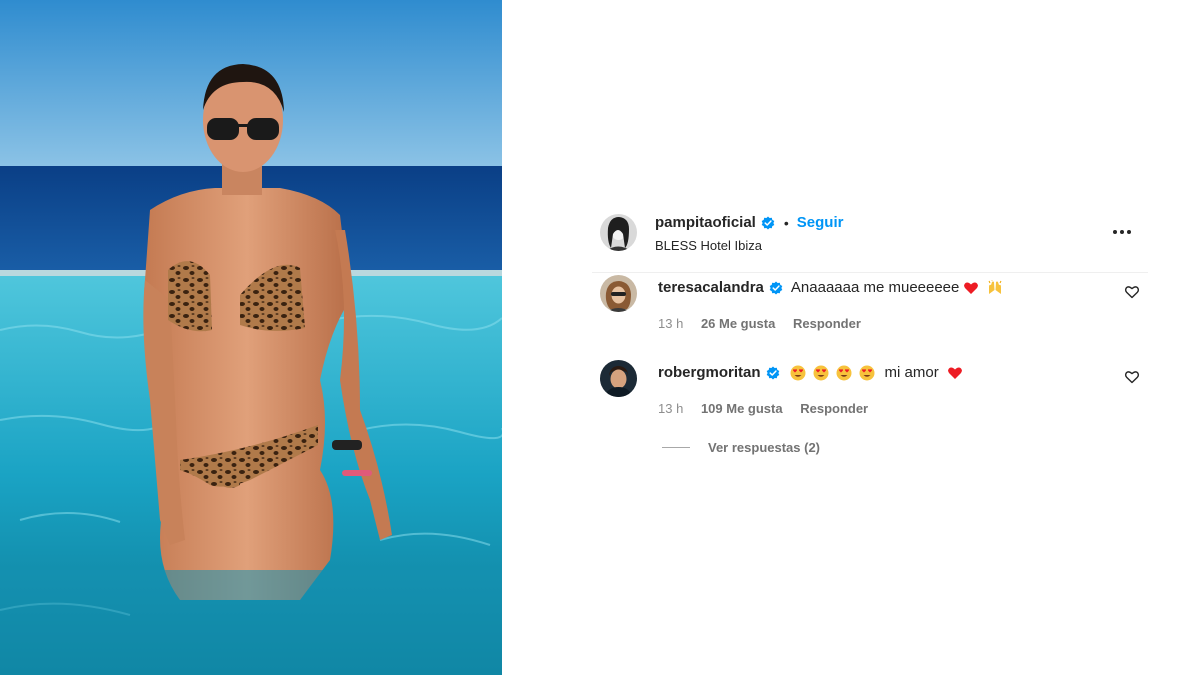  Describe the element at coordinates (676, 447) in the screenshot. I see `replies-line-divider` at that location.